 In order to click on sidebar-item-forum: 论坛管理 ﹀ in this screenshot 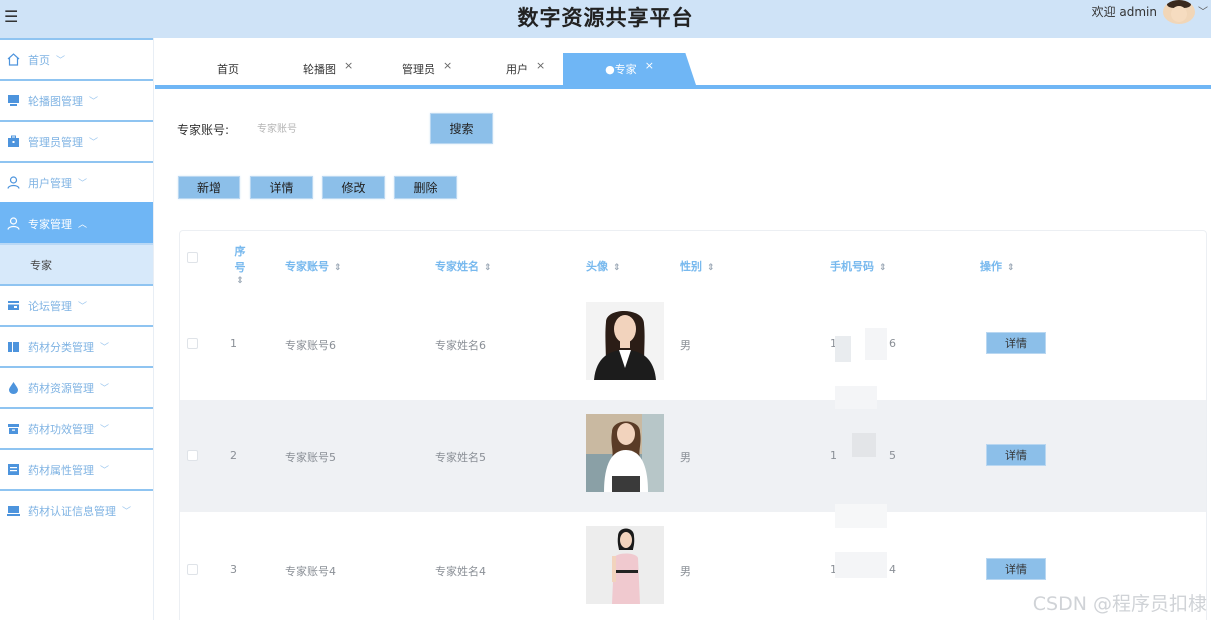, I will do `click(76, 304)`.